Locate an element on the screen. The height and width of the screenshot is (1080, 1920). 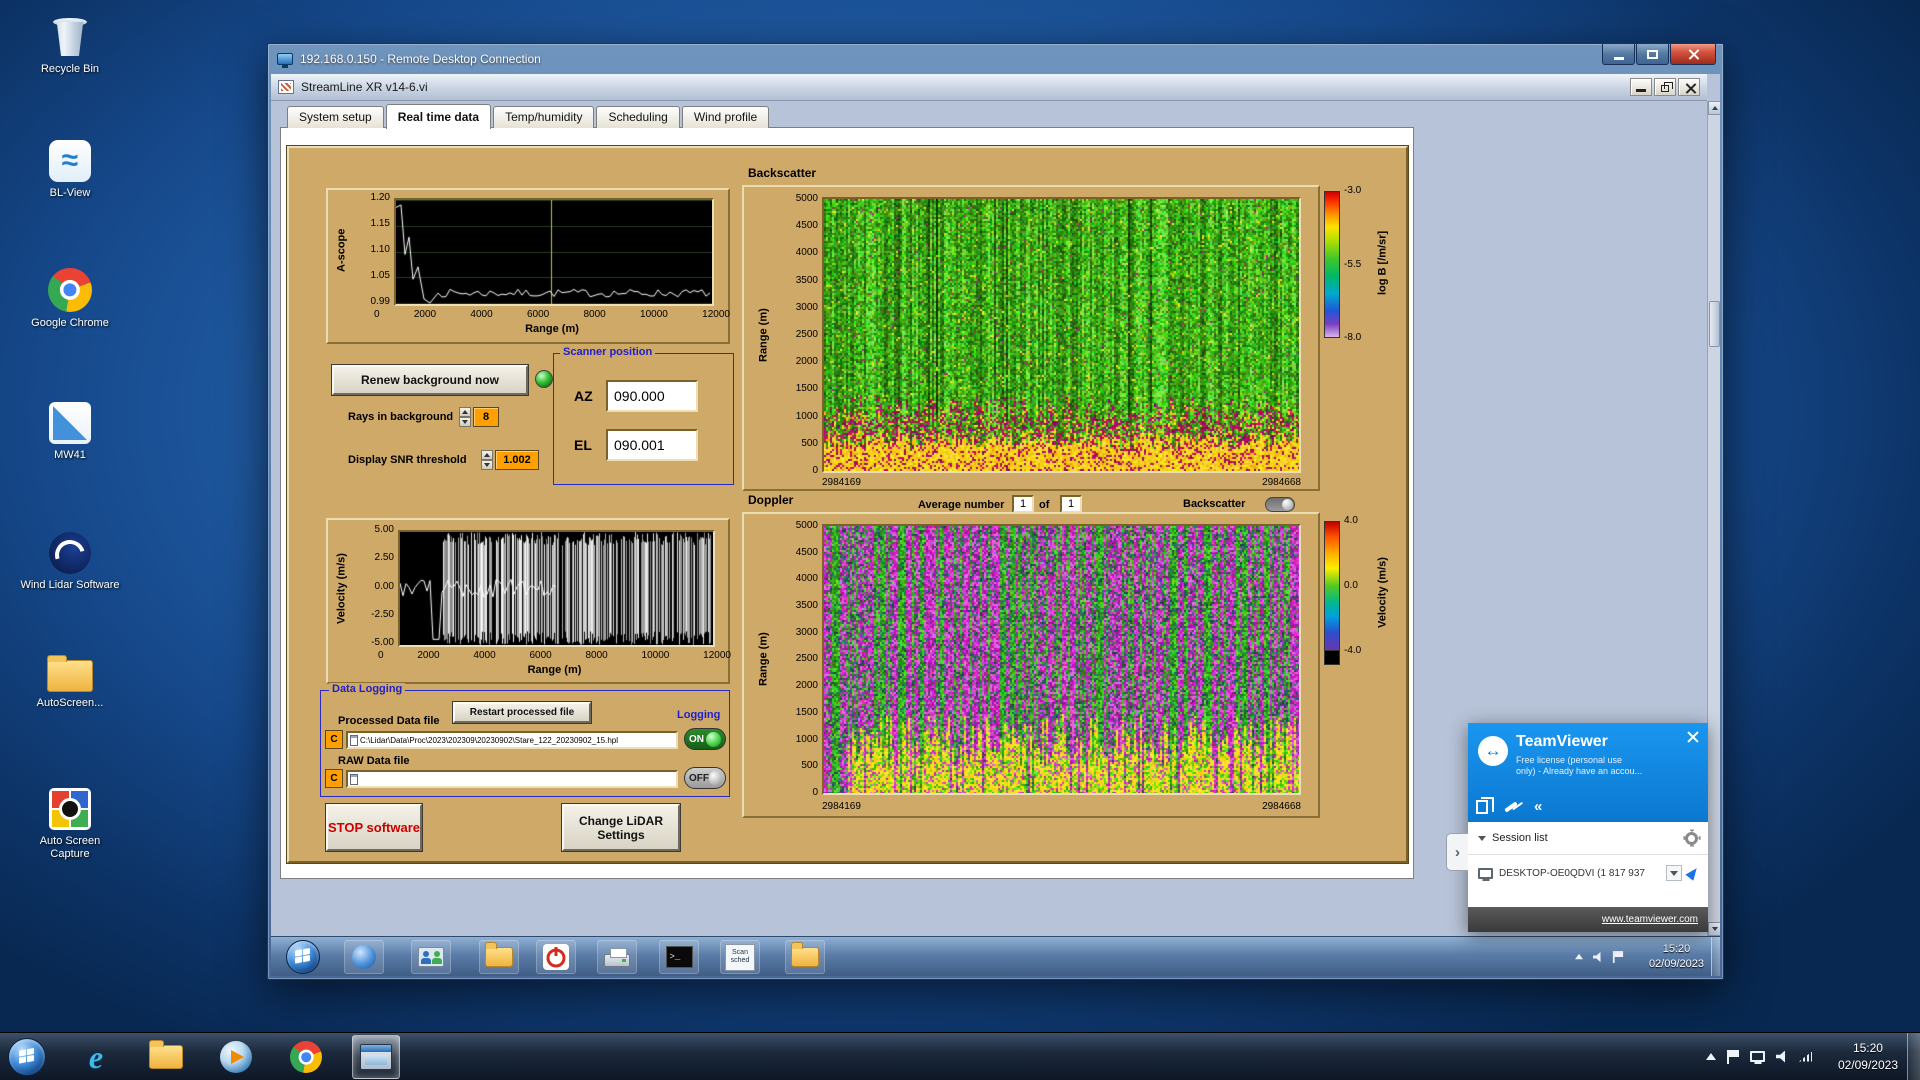
rdp-maximize-button is located at coordinates (1652, 54).